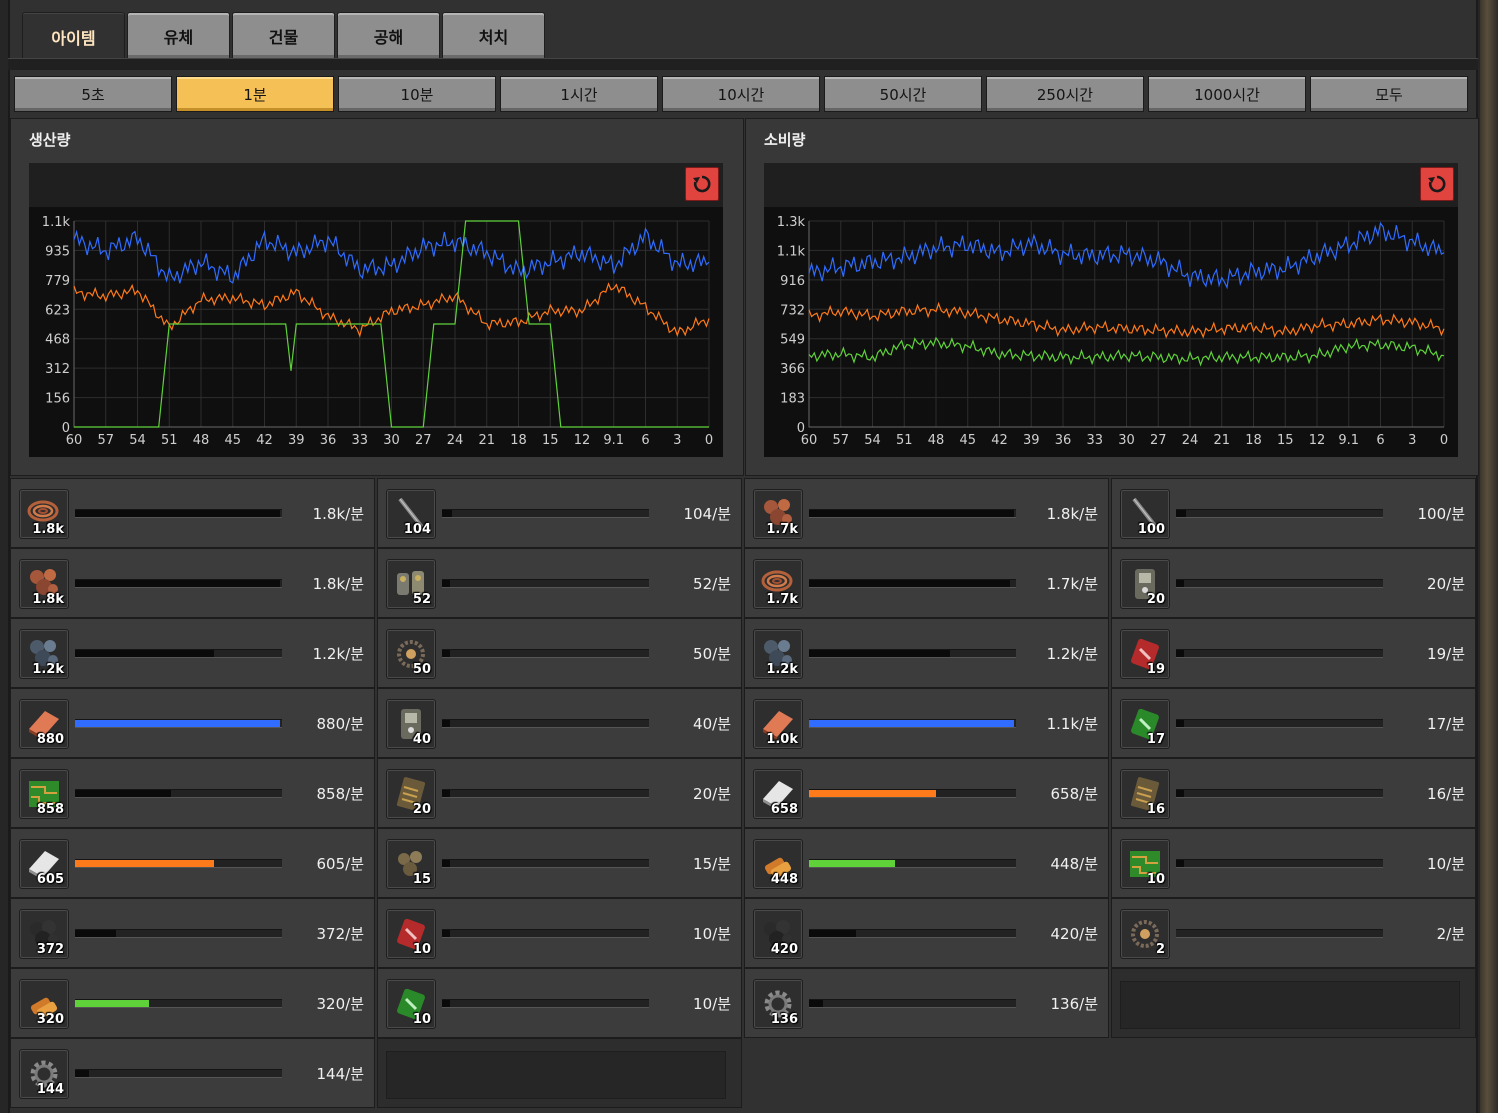  What do you see at coordinates (44, 934) in the screenshot?
I see `item-icon-button: 372` at bounding box center [44, 934].